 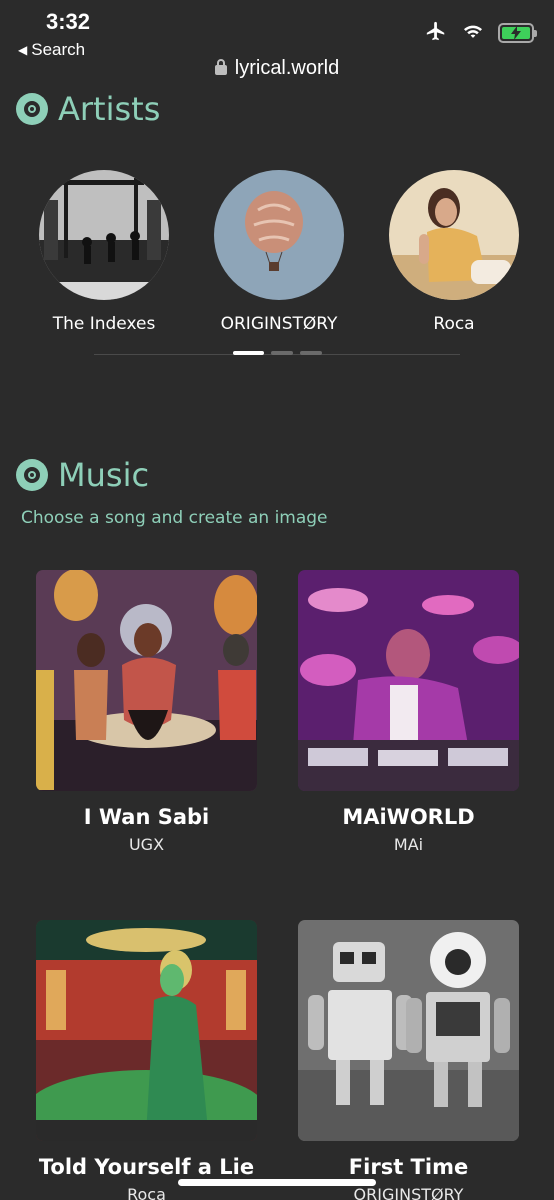 I want to click on status-time: 3:32, so click(x=68, y=21).